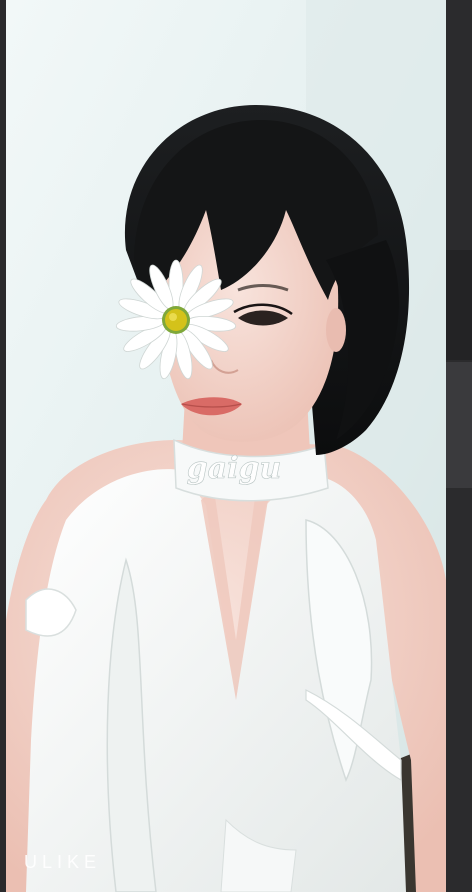  I want to click on background-page-strip, so click(459, 446).